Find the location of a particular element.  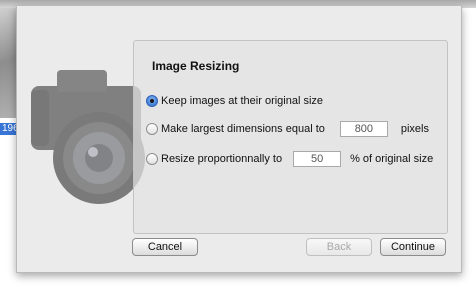

panel-title: Image Resizing is located at coordinates (196, 66).